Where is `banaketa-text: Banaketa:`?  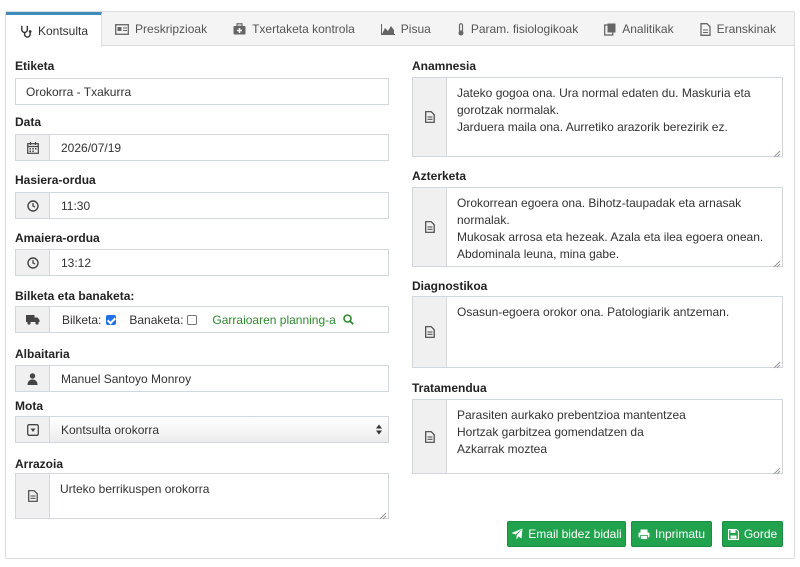
banaketa-text: Banaketa: is located at coordinates (156, 319).